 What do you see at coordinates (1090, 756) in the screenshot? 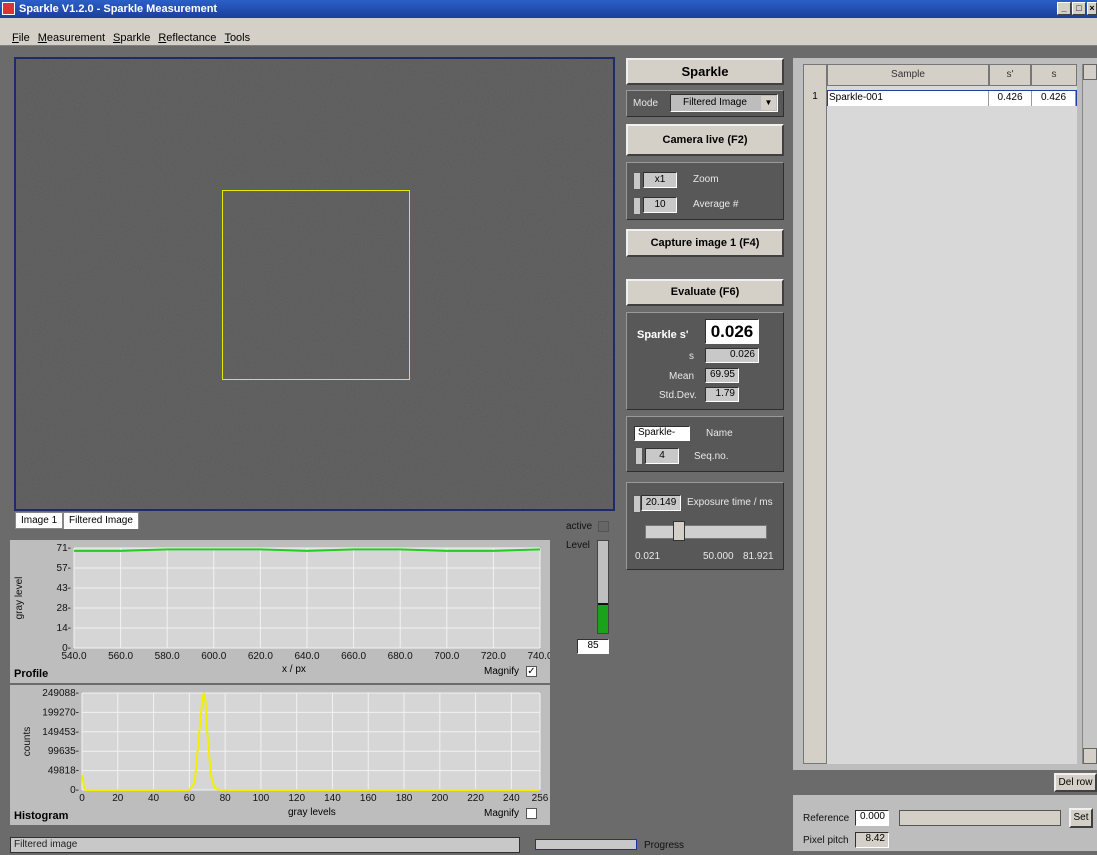
I see `scroll-down-icon` at bounding box center [1090, 756].